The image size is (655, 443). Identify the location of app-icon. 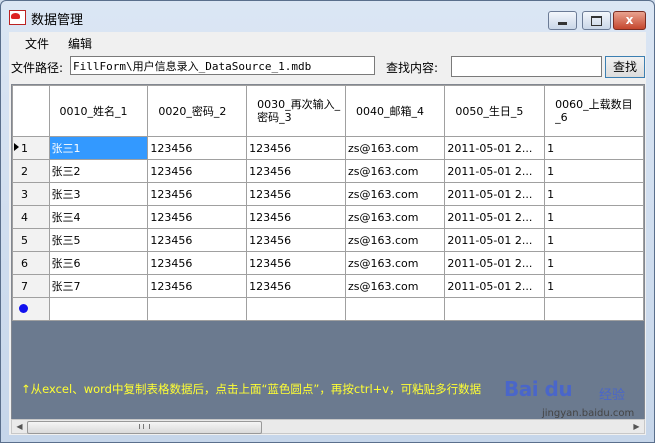
(17, 17).